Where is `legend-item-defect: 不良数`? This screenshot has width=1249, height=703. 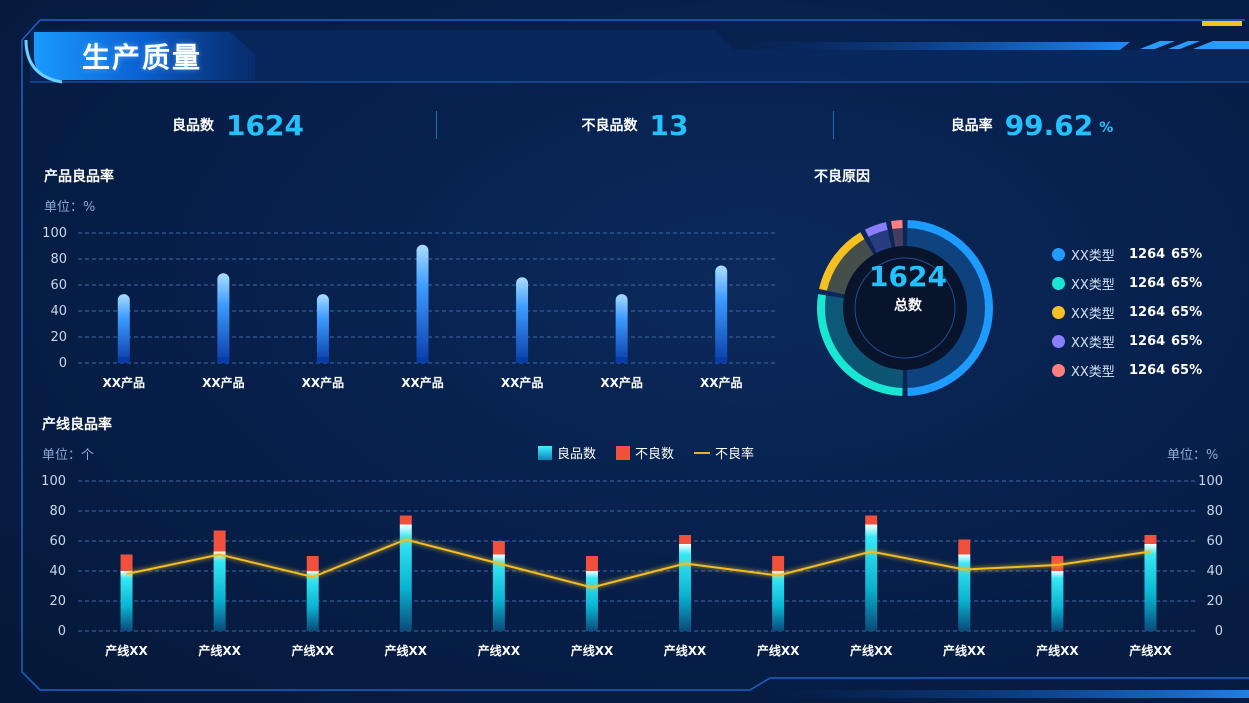
legend-item-defect: 不良数 is located at coordinates (645, 452).